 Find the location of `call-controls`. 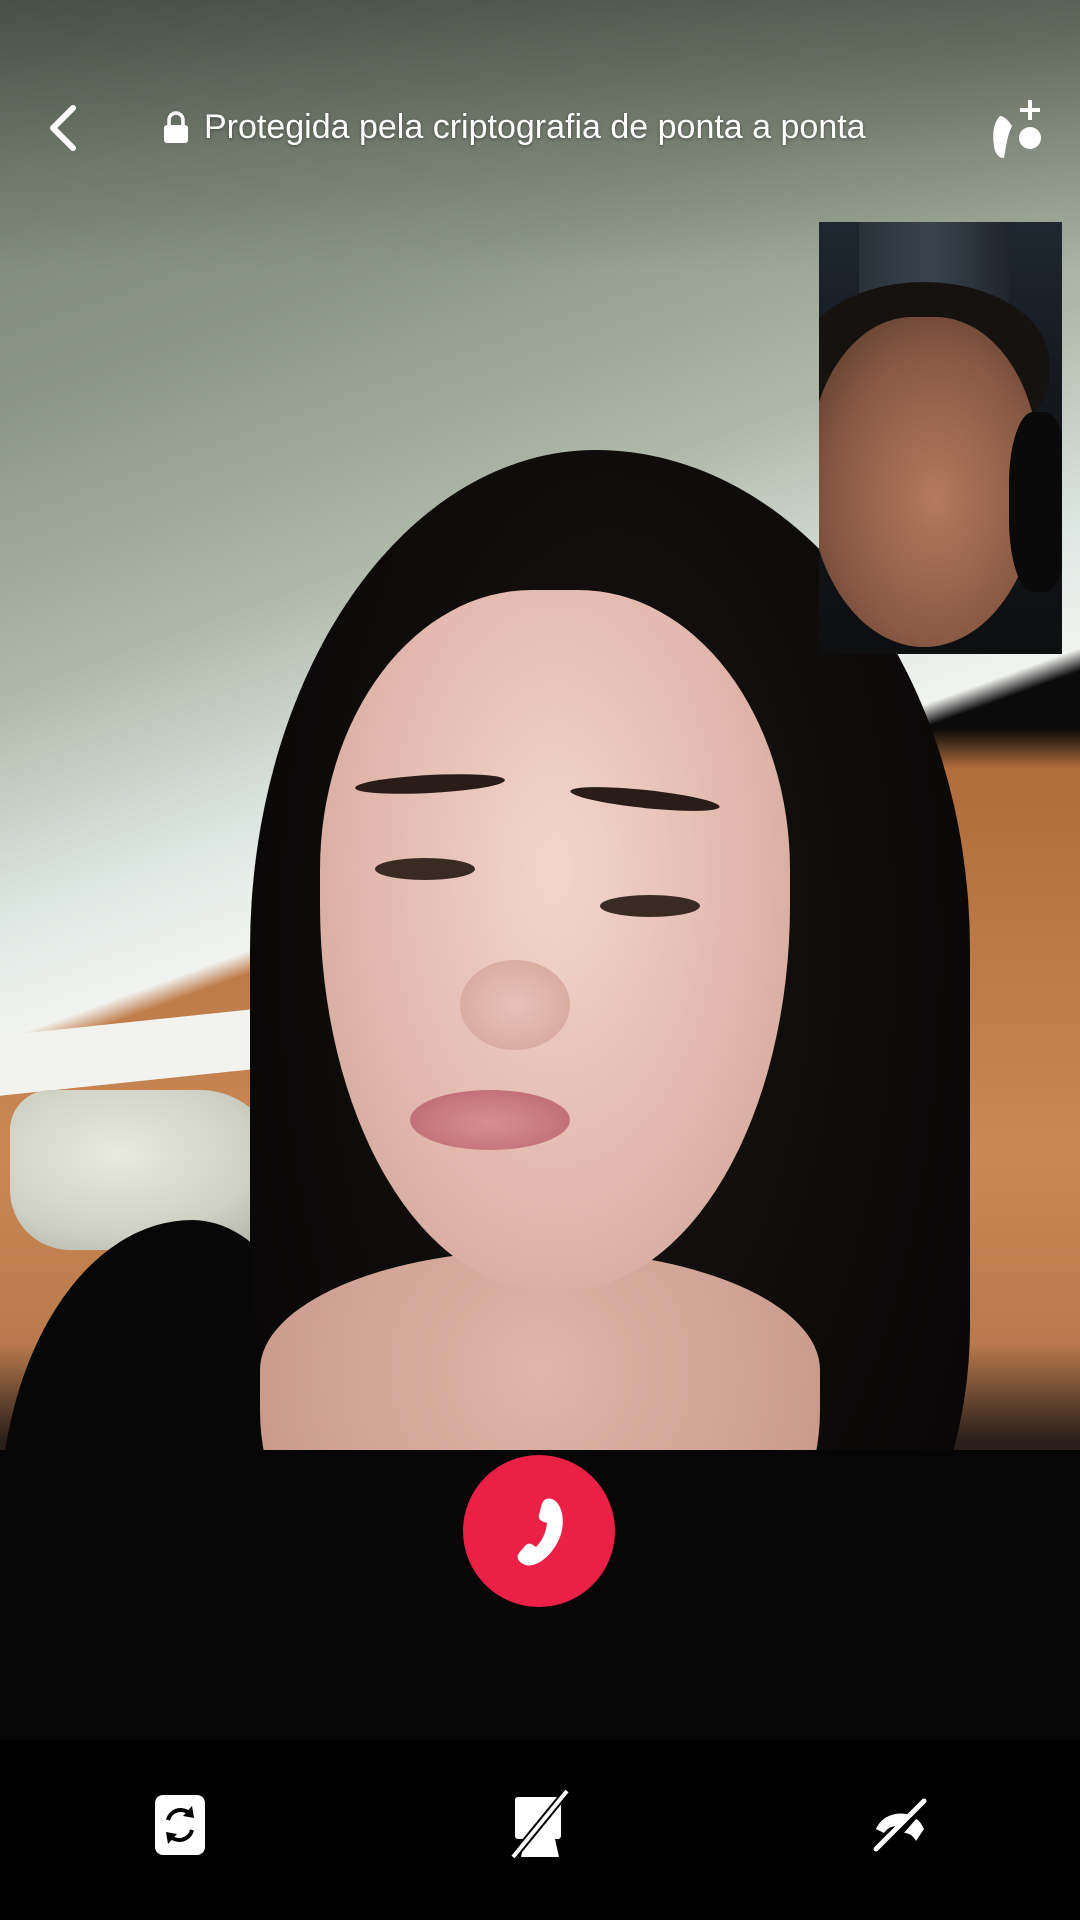

call-controls is located at coordinates (540, 1830).